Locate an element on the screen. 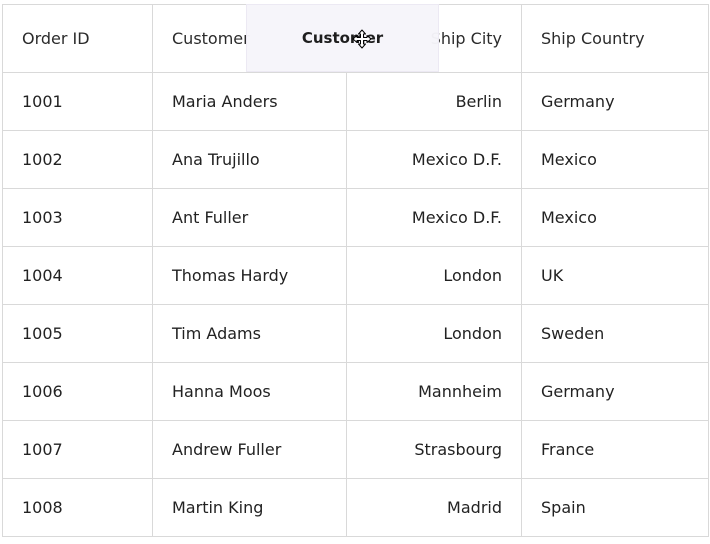  cell-ship-country: UK is located at coordinates (614, 275).